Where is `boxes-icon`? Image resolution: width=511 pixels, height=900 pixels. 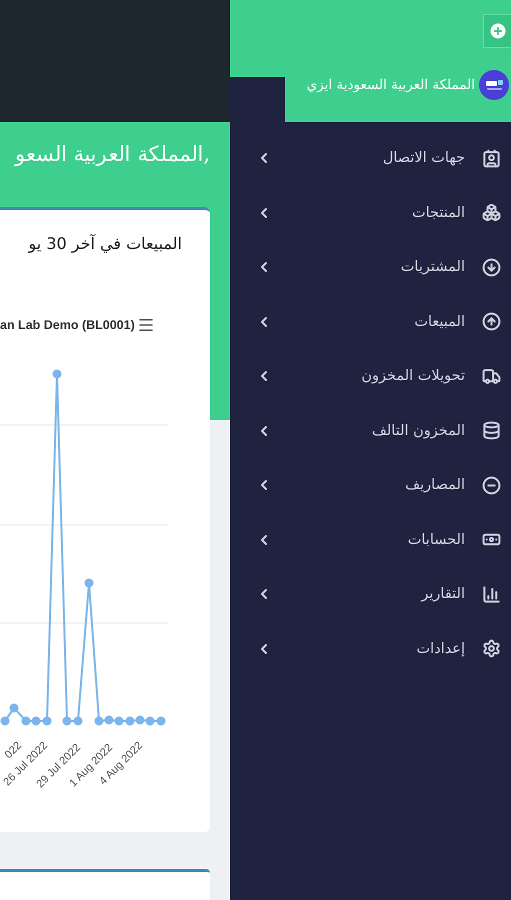 boxes-icon is located at coordinates (491, 212).